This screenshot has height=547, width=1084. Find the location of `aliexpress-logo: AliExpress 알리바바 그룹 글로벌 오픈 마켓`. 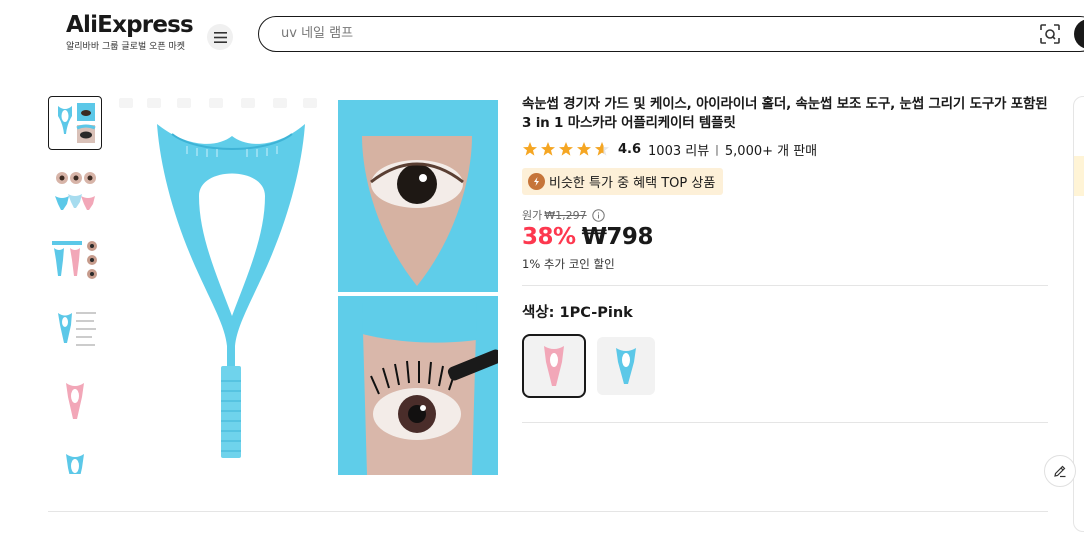

aliexpress-logo: AliExpress 알리바바 그룹 글로벌 오픈 마켓 is located at coordinates (130, 32).